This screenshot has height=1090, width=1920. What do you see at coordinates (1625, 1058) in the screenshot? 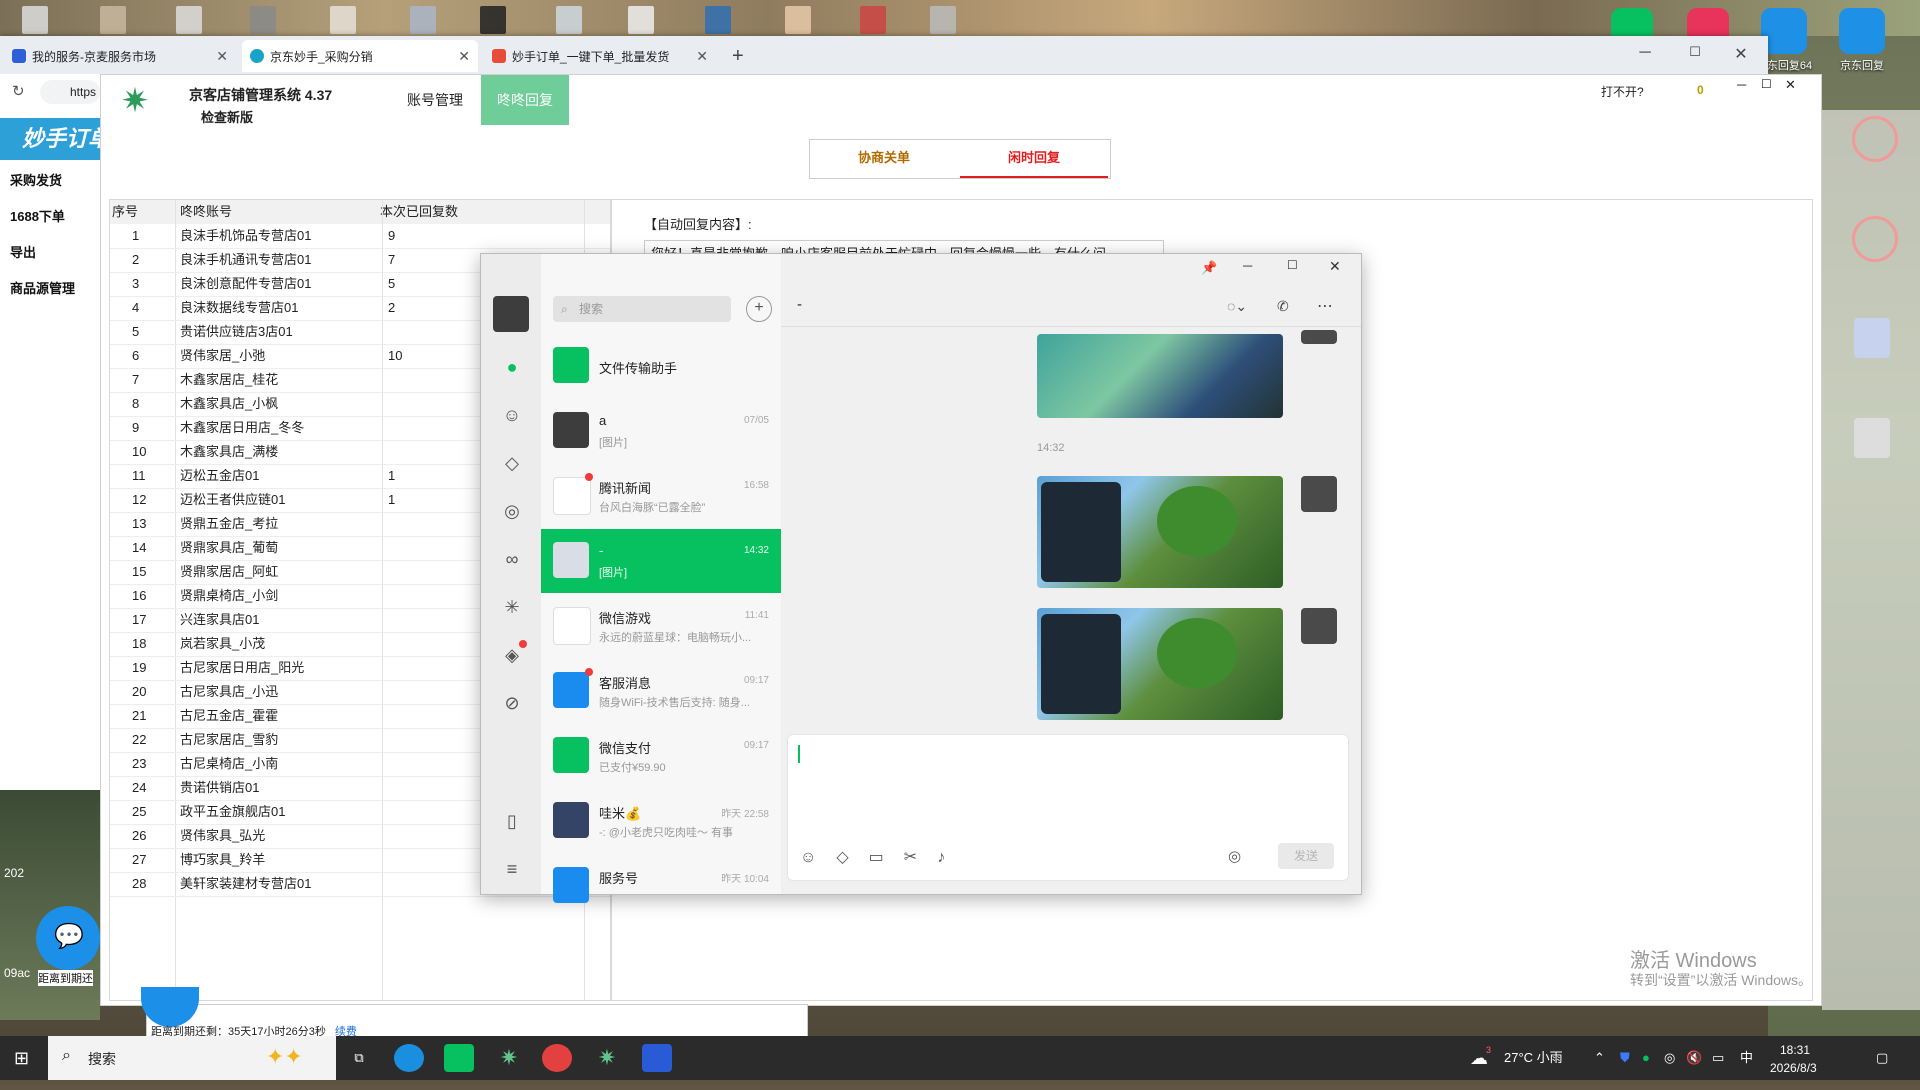
I see `security-icon: ⛊` at bounding box center [1625, 1058].